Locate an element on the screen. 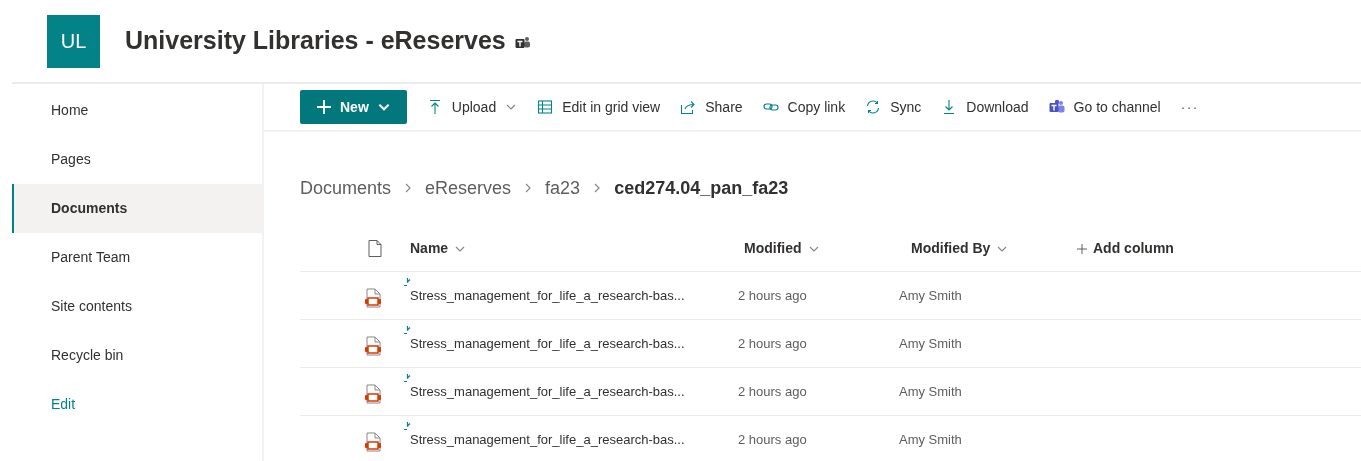 This screenshot has height=461, width=1361. add-column-button: Add column is located at coordinates (1125, 248).